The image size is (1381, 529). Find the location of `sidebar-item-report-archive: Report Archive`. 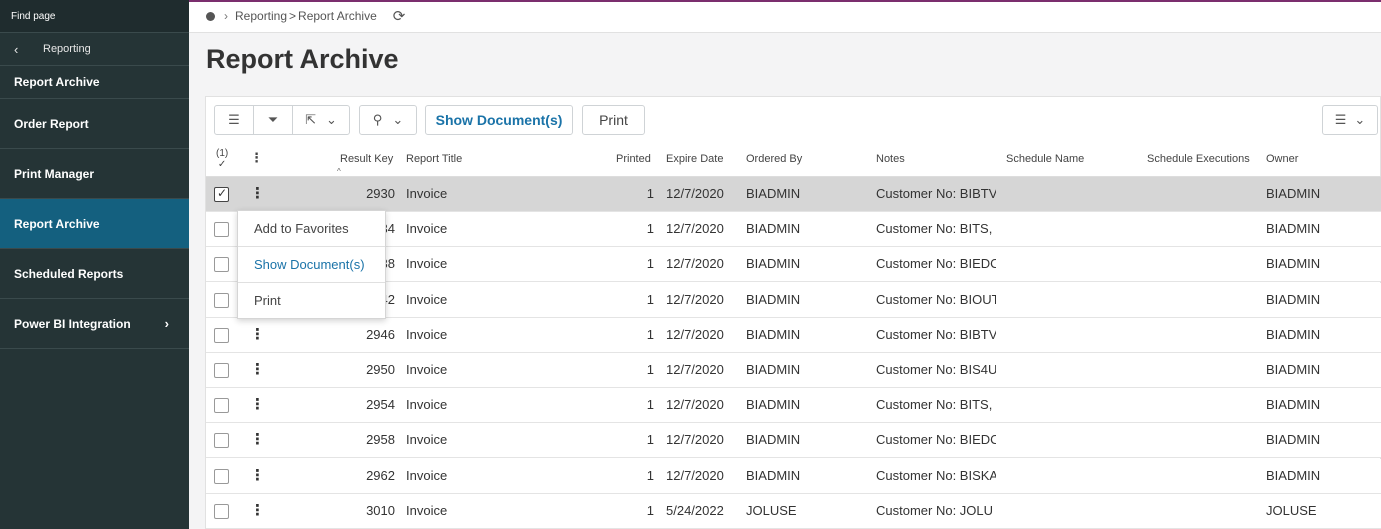

sidebar-item-report-archive: Report Archive is located at coordinates (94, 224).